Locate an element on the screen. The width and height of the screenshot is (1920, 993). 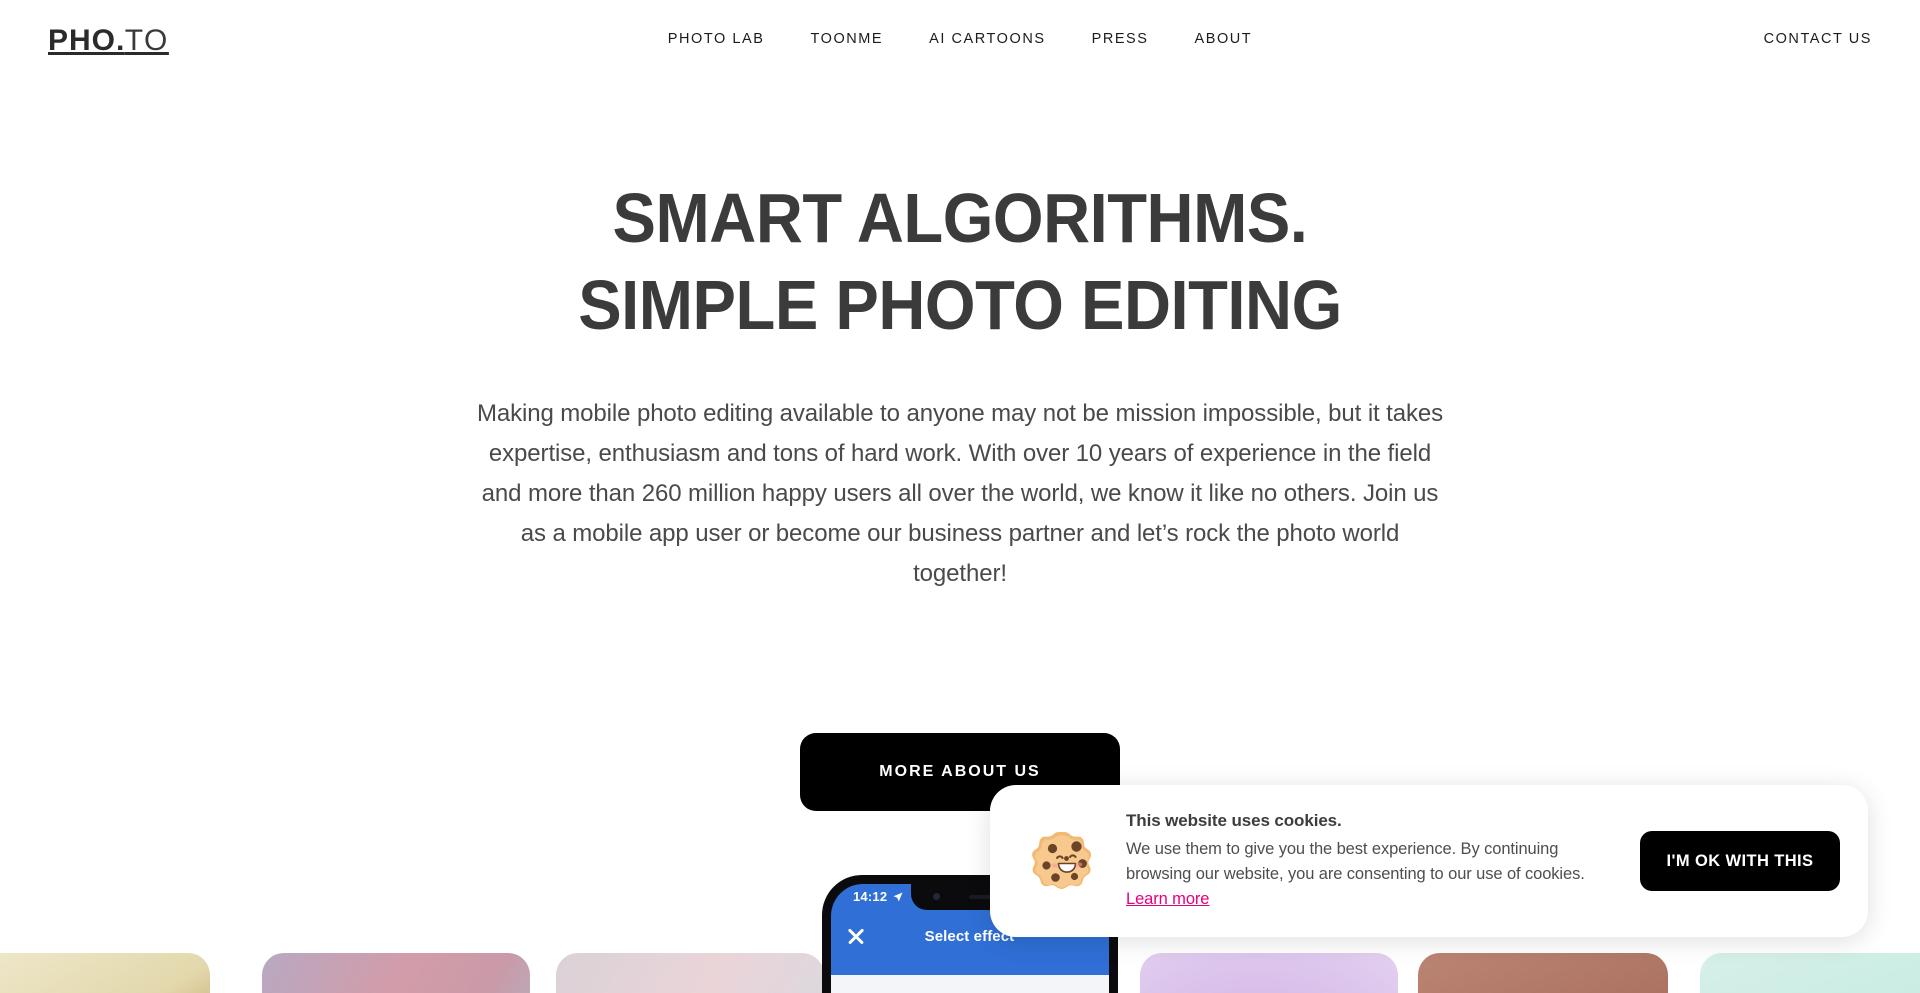
logo-text-bold: PHO is located at coordinates (82, 40).